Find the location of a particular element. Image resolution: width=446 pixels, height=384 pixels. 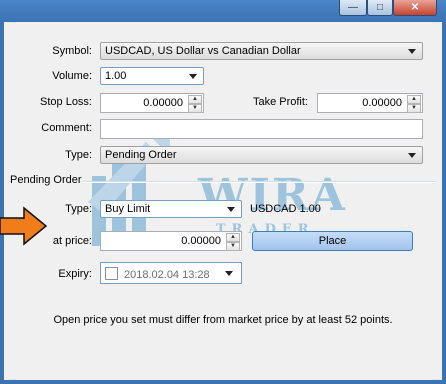

expiry-value: 2018.02.04 13:28 is located at coordinates (167, 275).